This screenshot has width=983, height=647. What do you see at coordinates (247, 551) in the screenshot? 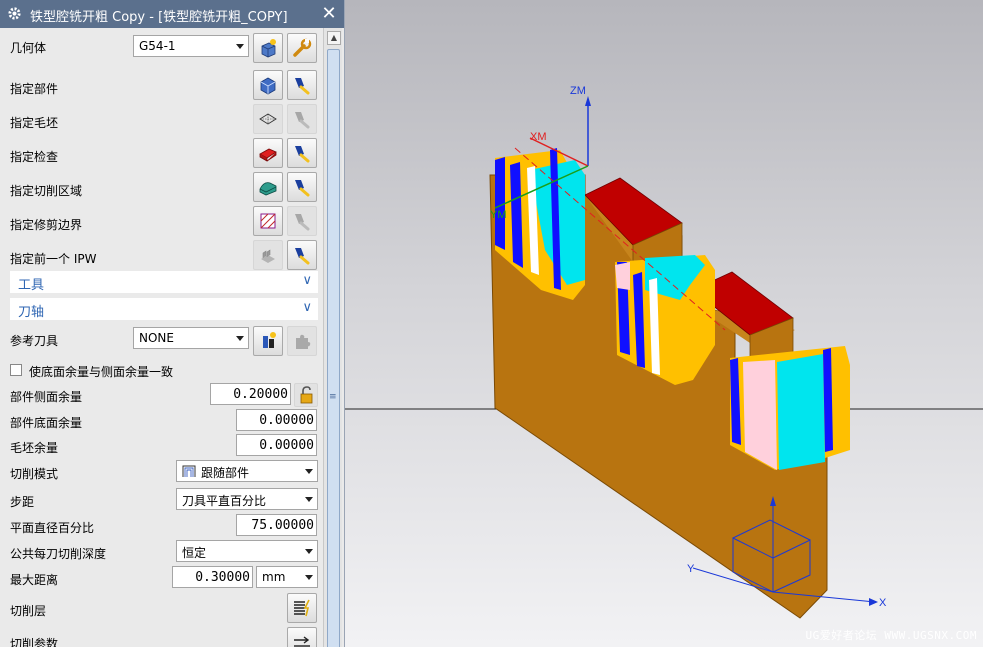
I see `depth-per-cut-select: 恒定` at bounding box center [247, 551].